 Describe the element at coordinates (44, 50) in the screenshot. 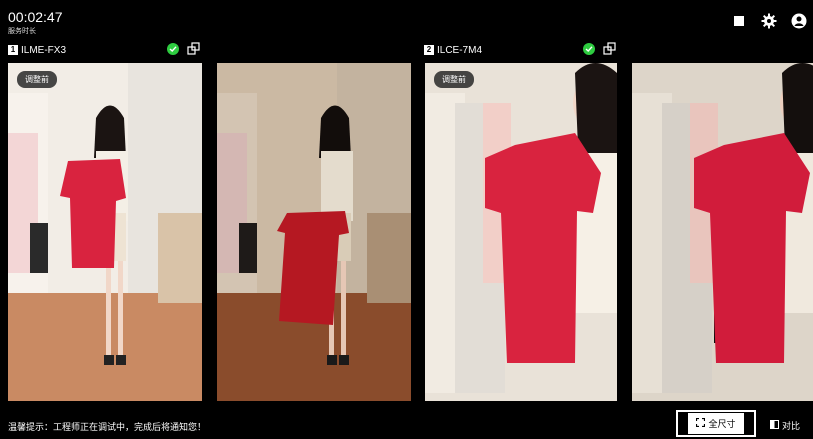

I see `camera-1-name: ILME-FX3` at that location.